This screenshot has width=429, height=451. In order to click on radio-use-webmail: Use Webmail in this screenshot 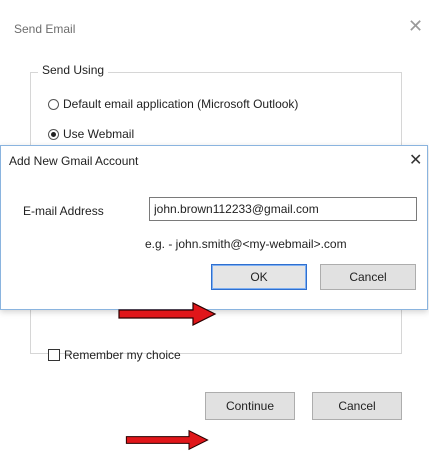, I will do `click(91, 134)`.